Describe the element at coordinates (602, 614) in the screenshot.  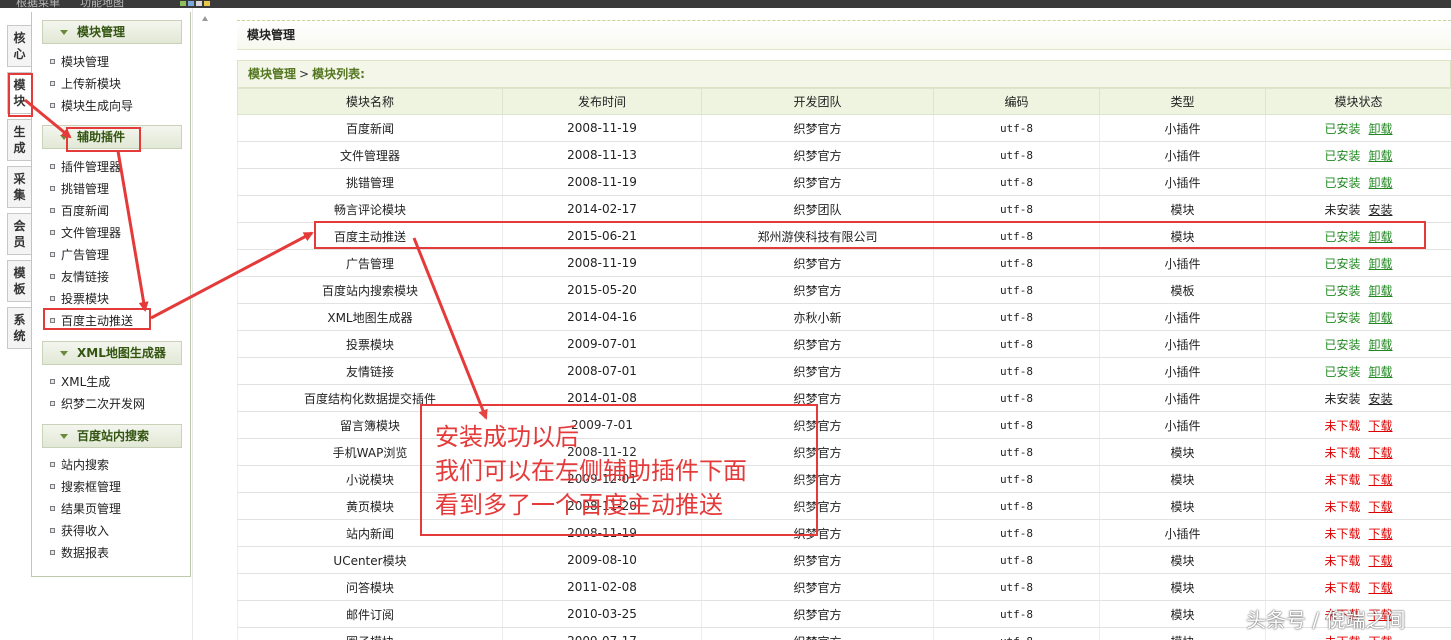
I see `cell-date: 2010-03-25` at that location.